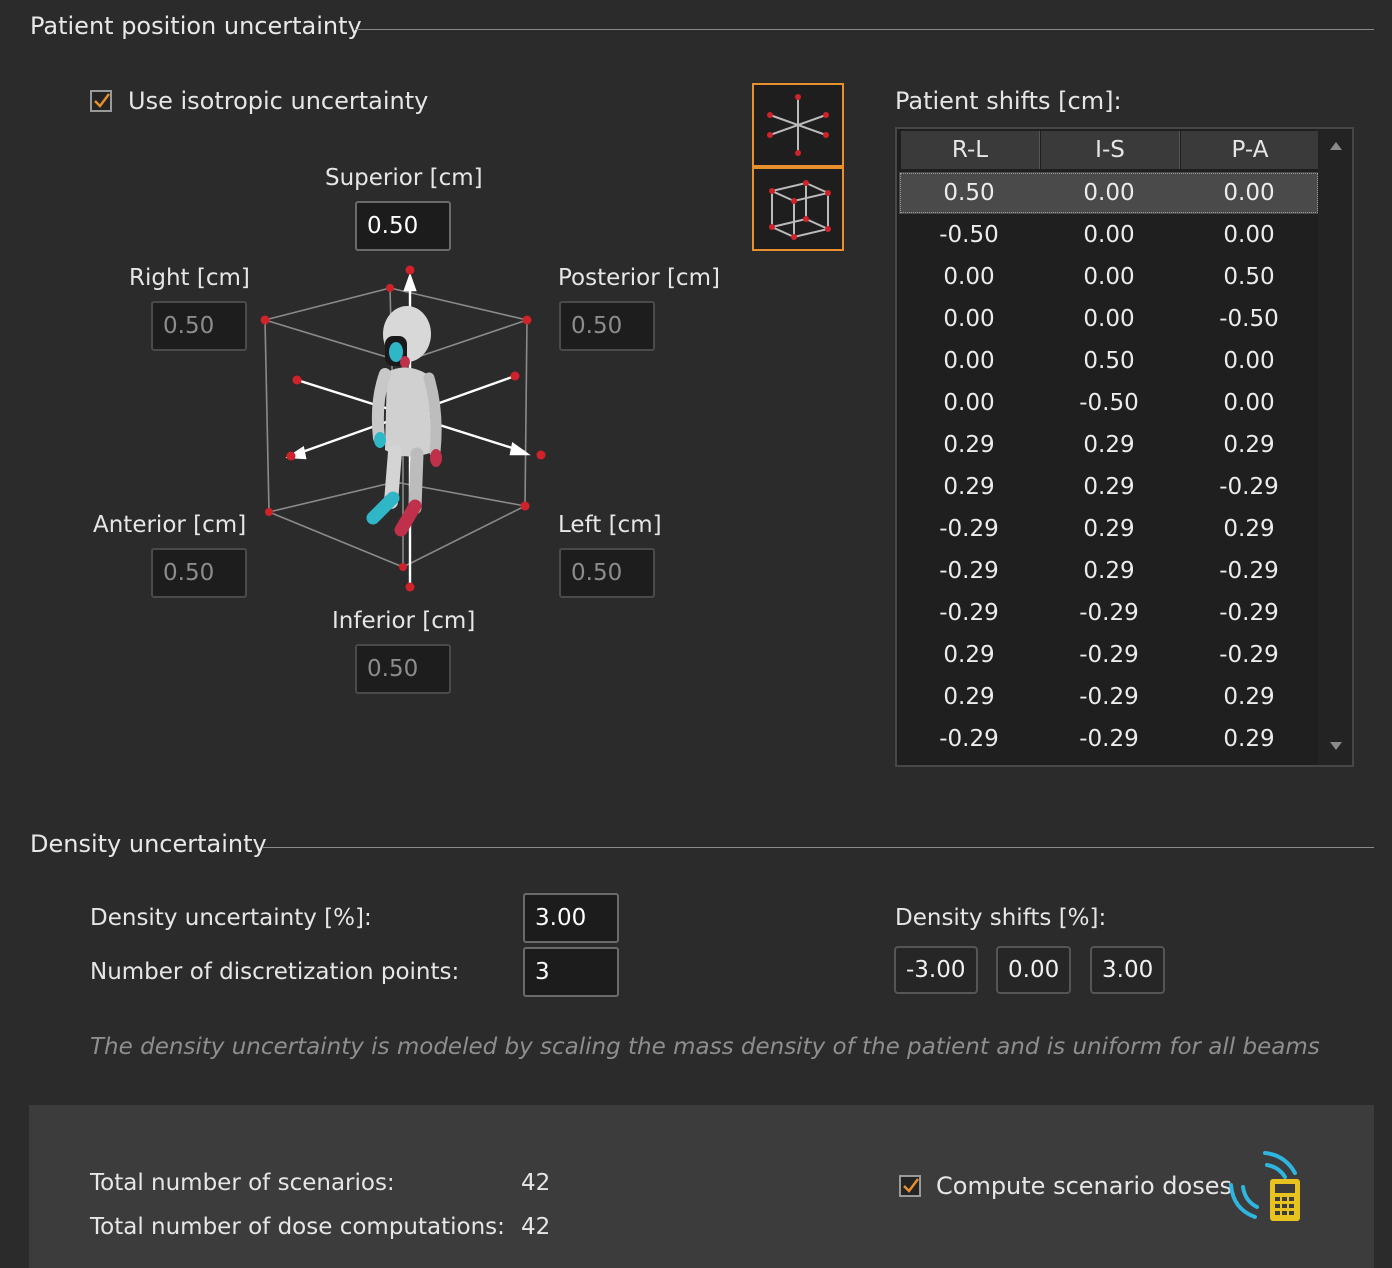 The image size is (1392, 1268). I want to click on table-row: 0.00 0.00 -0.50, so click(1109, 319).